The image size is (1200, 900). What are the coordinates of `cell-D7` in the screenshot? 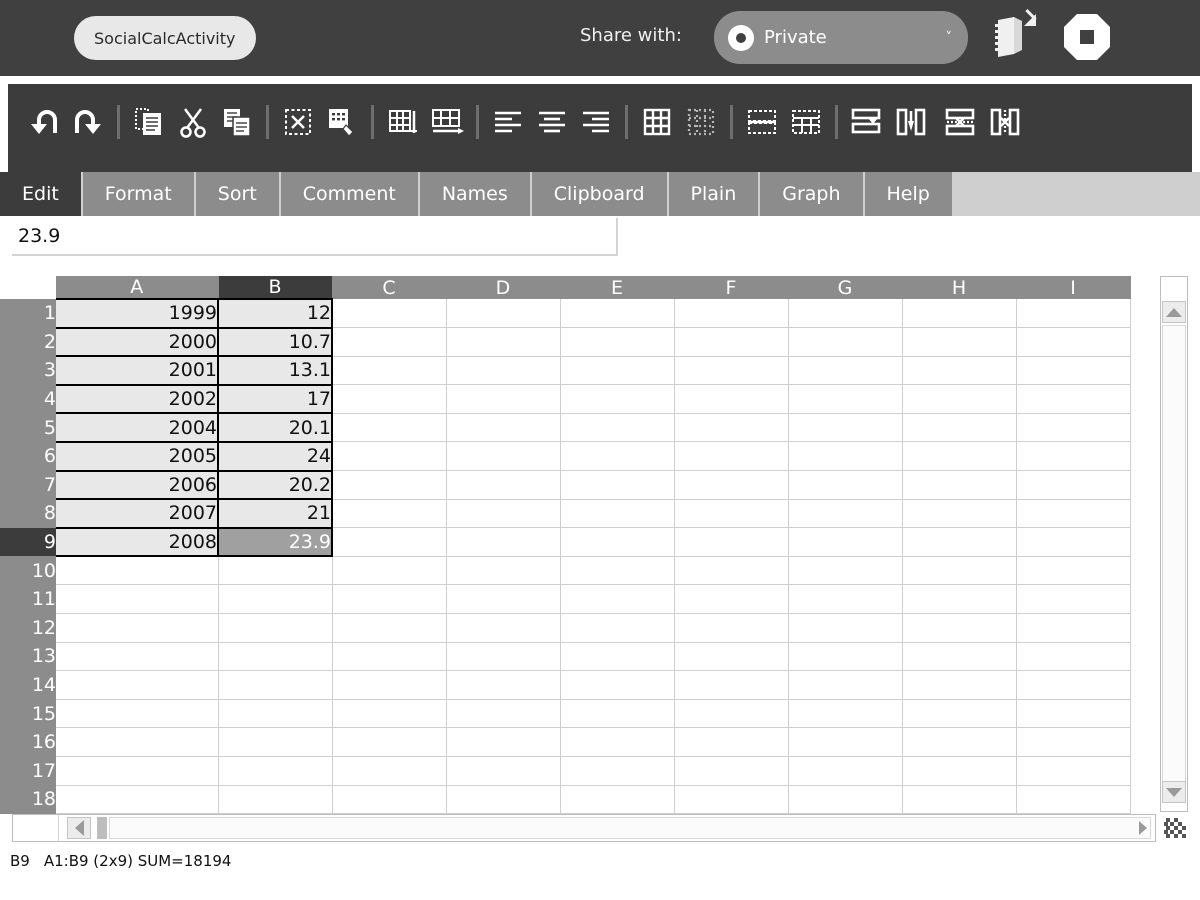 It's located at (503, 485).